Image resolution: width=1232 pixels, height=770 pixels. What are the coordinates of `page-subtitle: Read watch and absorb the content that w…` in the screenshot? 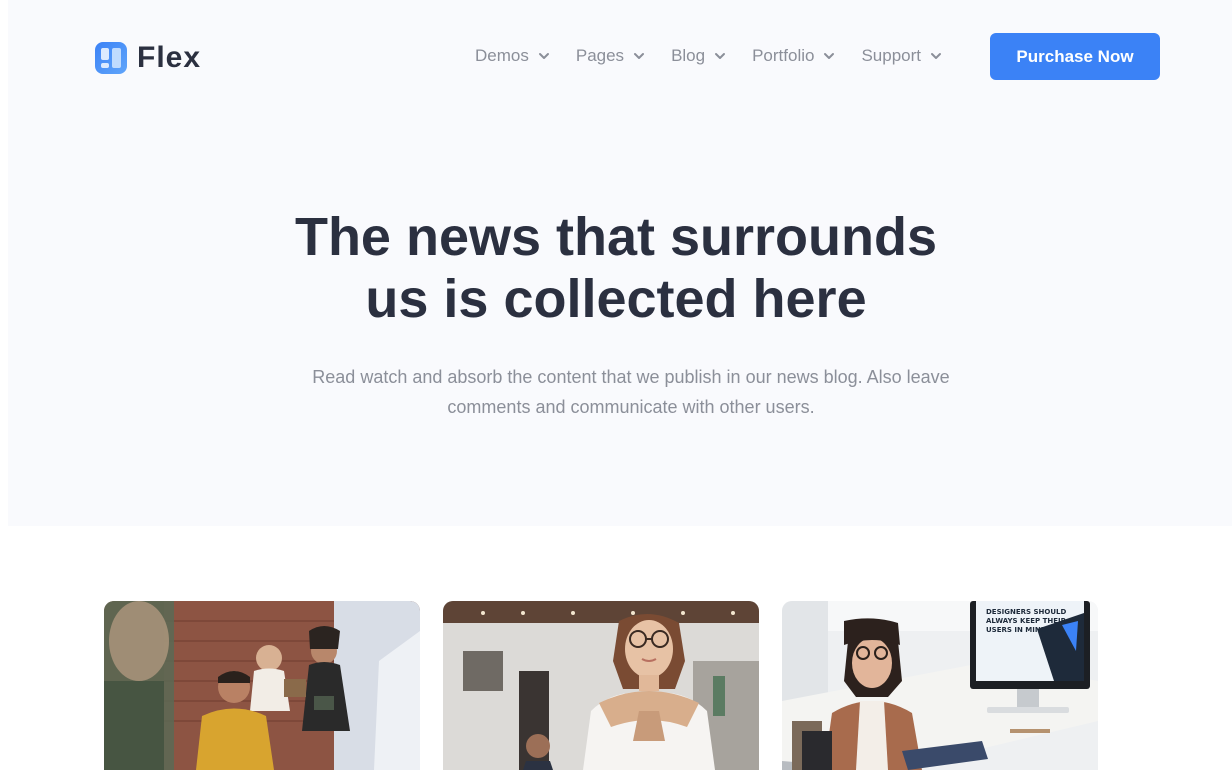 It's located at (631, 392).